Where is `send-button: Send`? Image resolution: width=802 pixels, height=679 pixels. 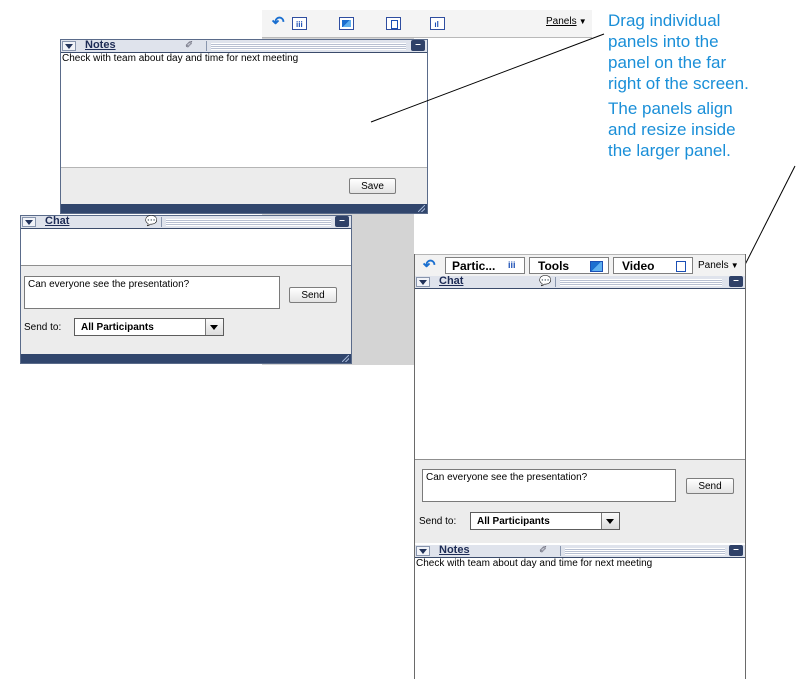
send-button: Send is located at coordinates (710, 486).